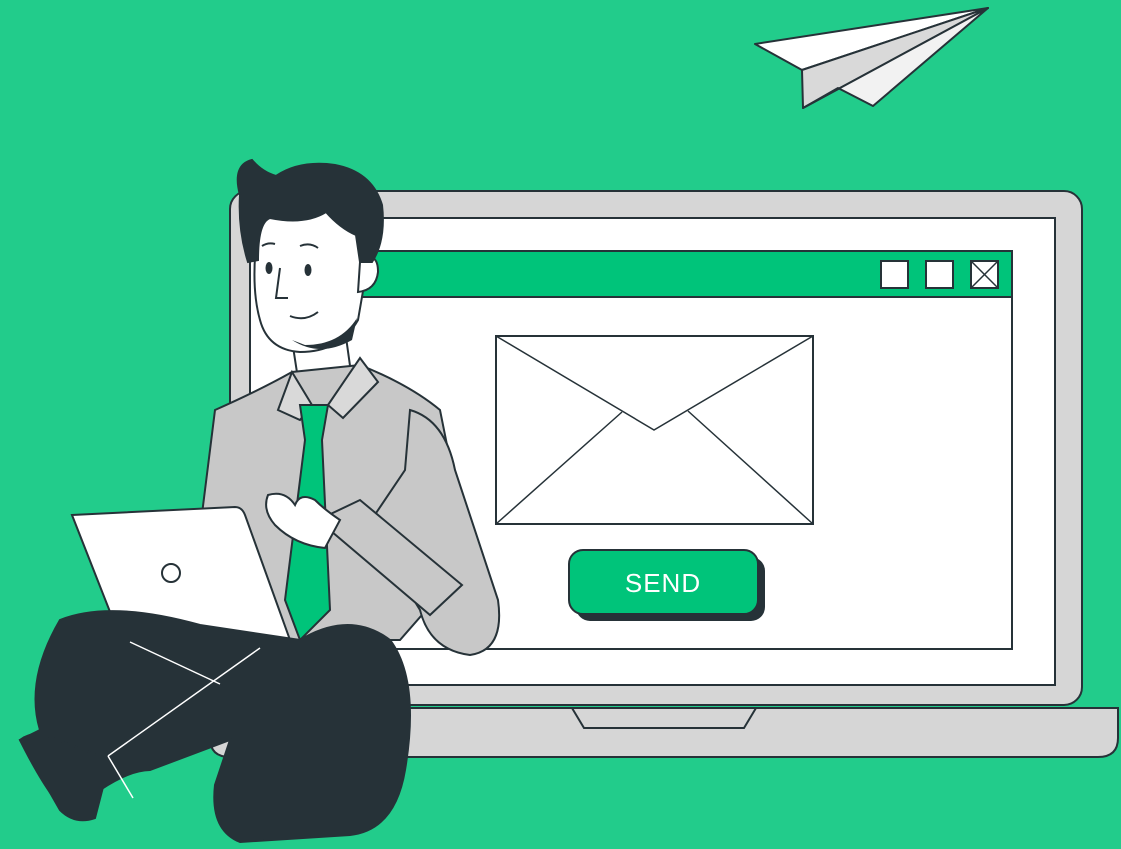 This screenshot has height=849, width=1121. I want to click on laptop-notch, so click(664, 718).